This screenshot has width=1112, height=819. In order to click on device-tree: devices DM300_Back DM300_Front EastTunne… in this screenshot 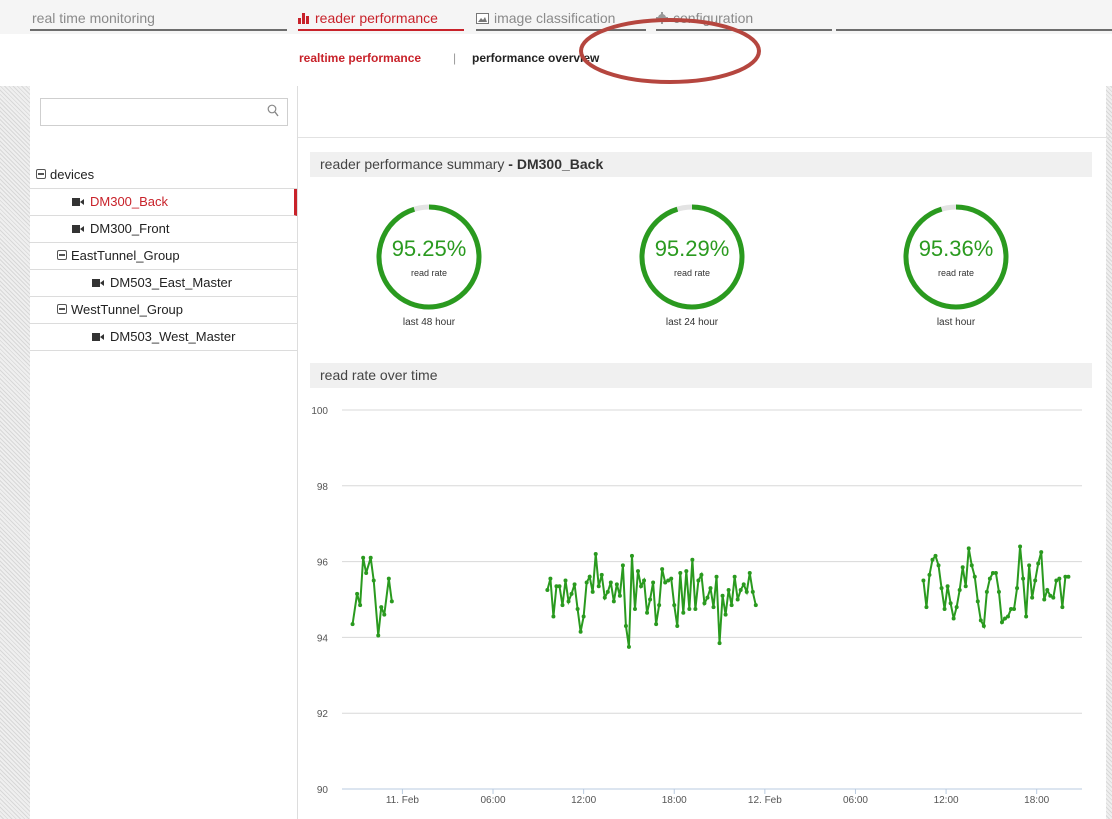, I will do `click(163, 256)`.